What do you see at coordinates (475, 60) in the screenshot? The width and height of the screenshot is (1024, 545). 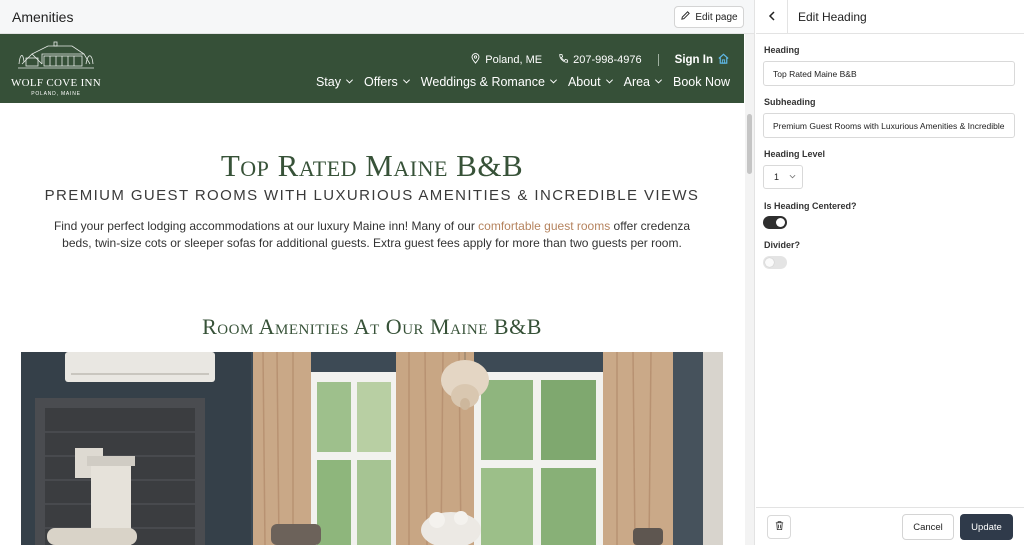 I see `map-pin-icon` at bounding box center [475, 60].